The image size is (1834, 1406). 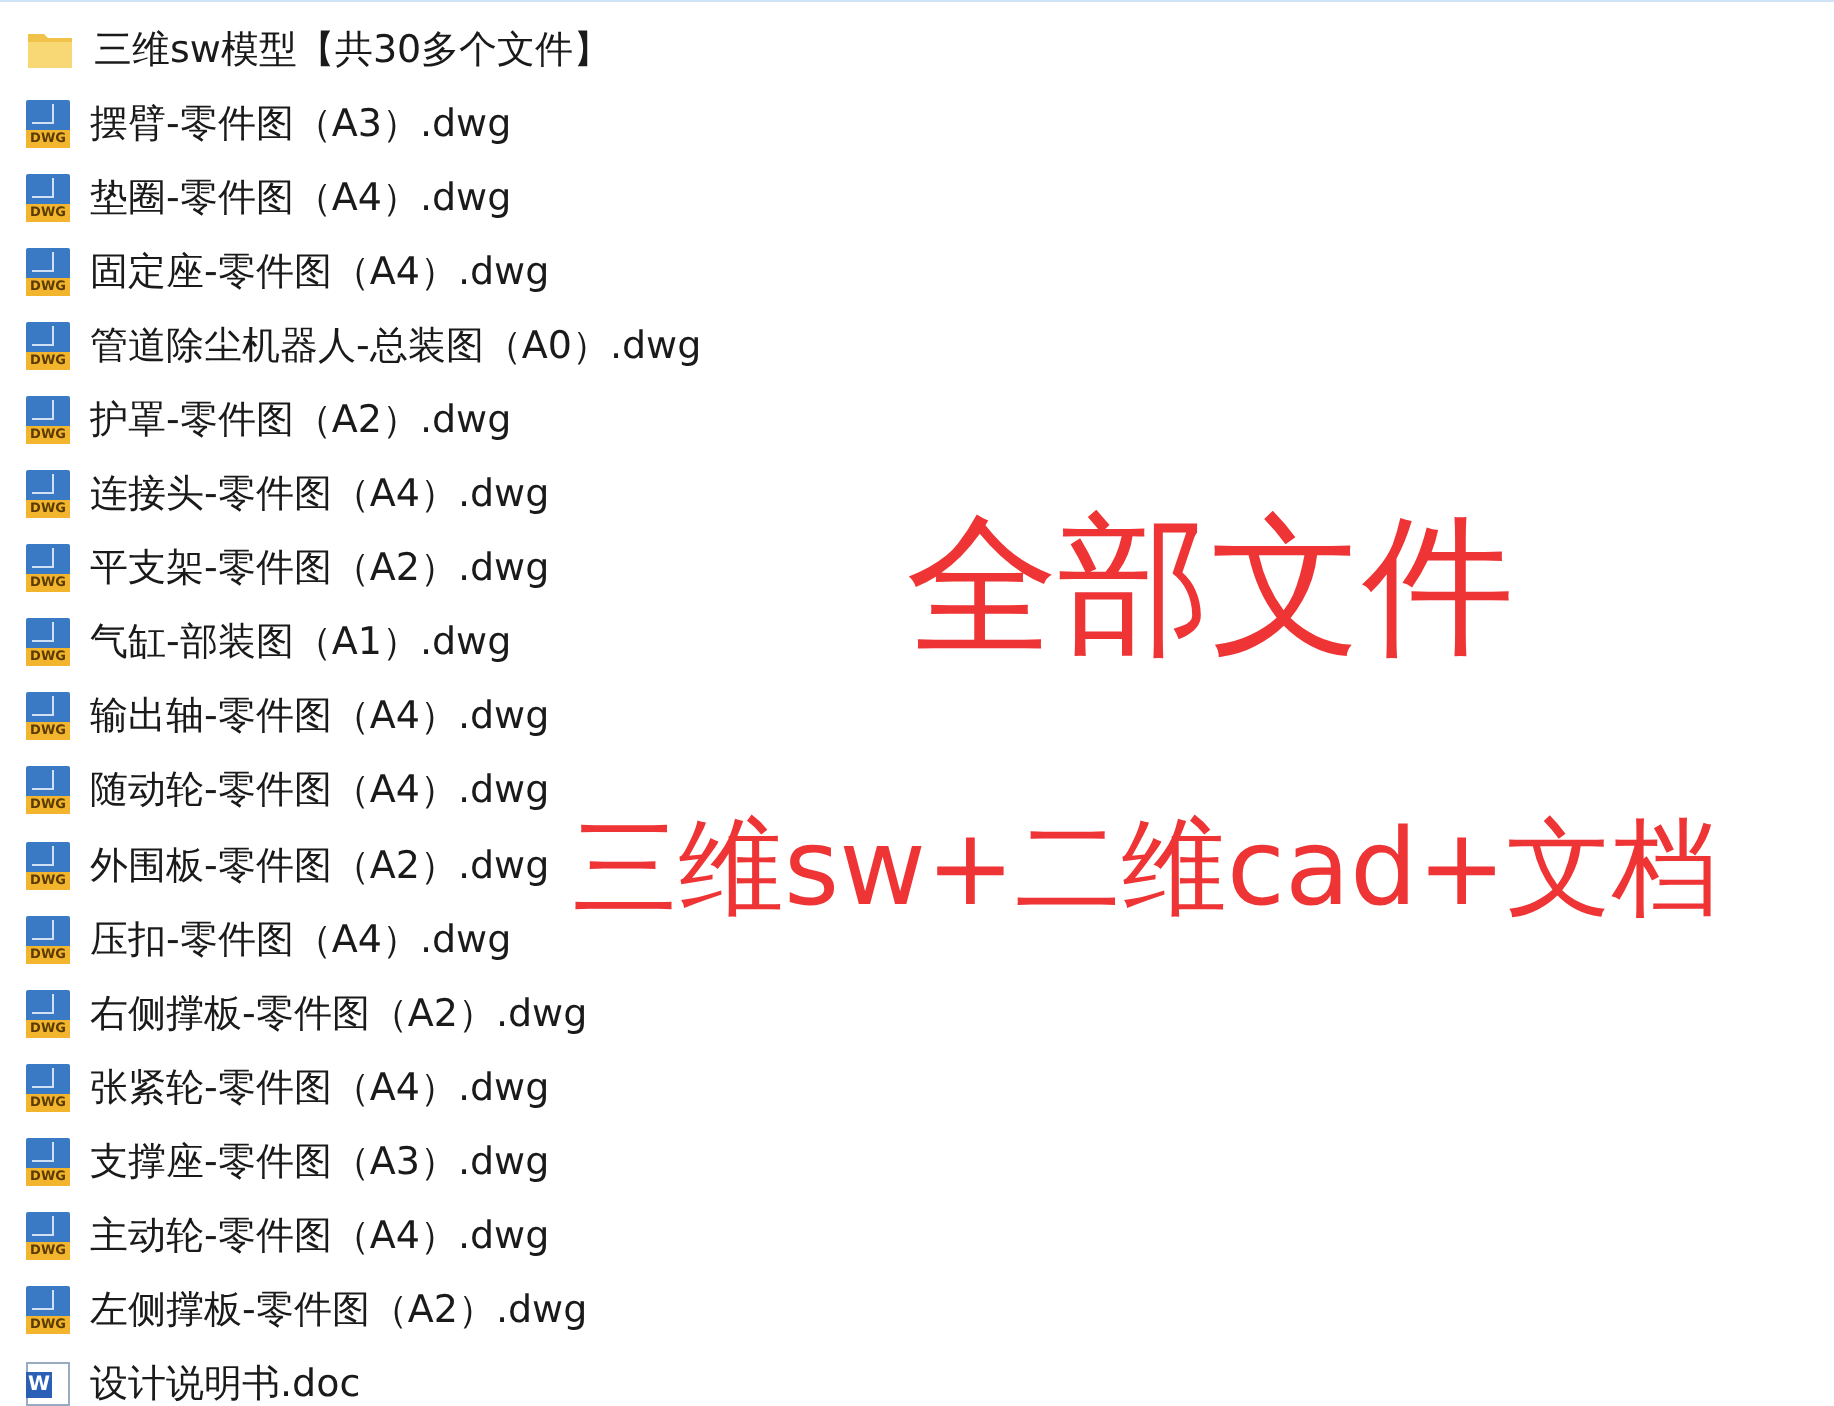 I want to click on word-document-icon: W, so click(x=48, y=1384).